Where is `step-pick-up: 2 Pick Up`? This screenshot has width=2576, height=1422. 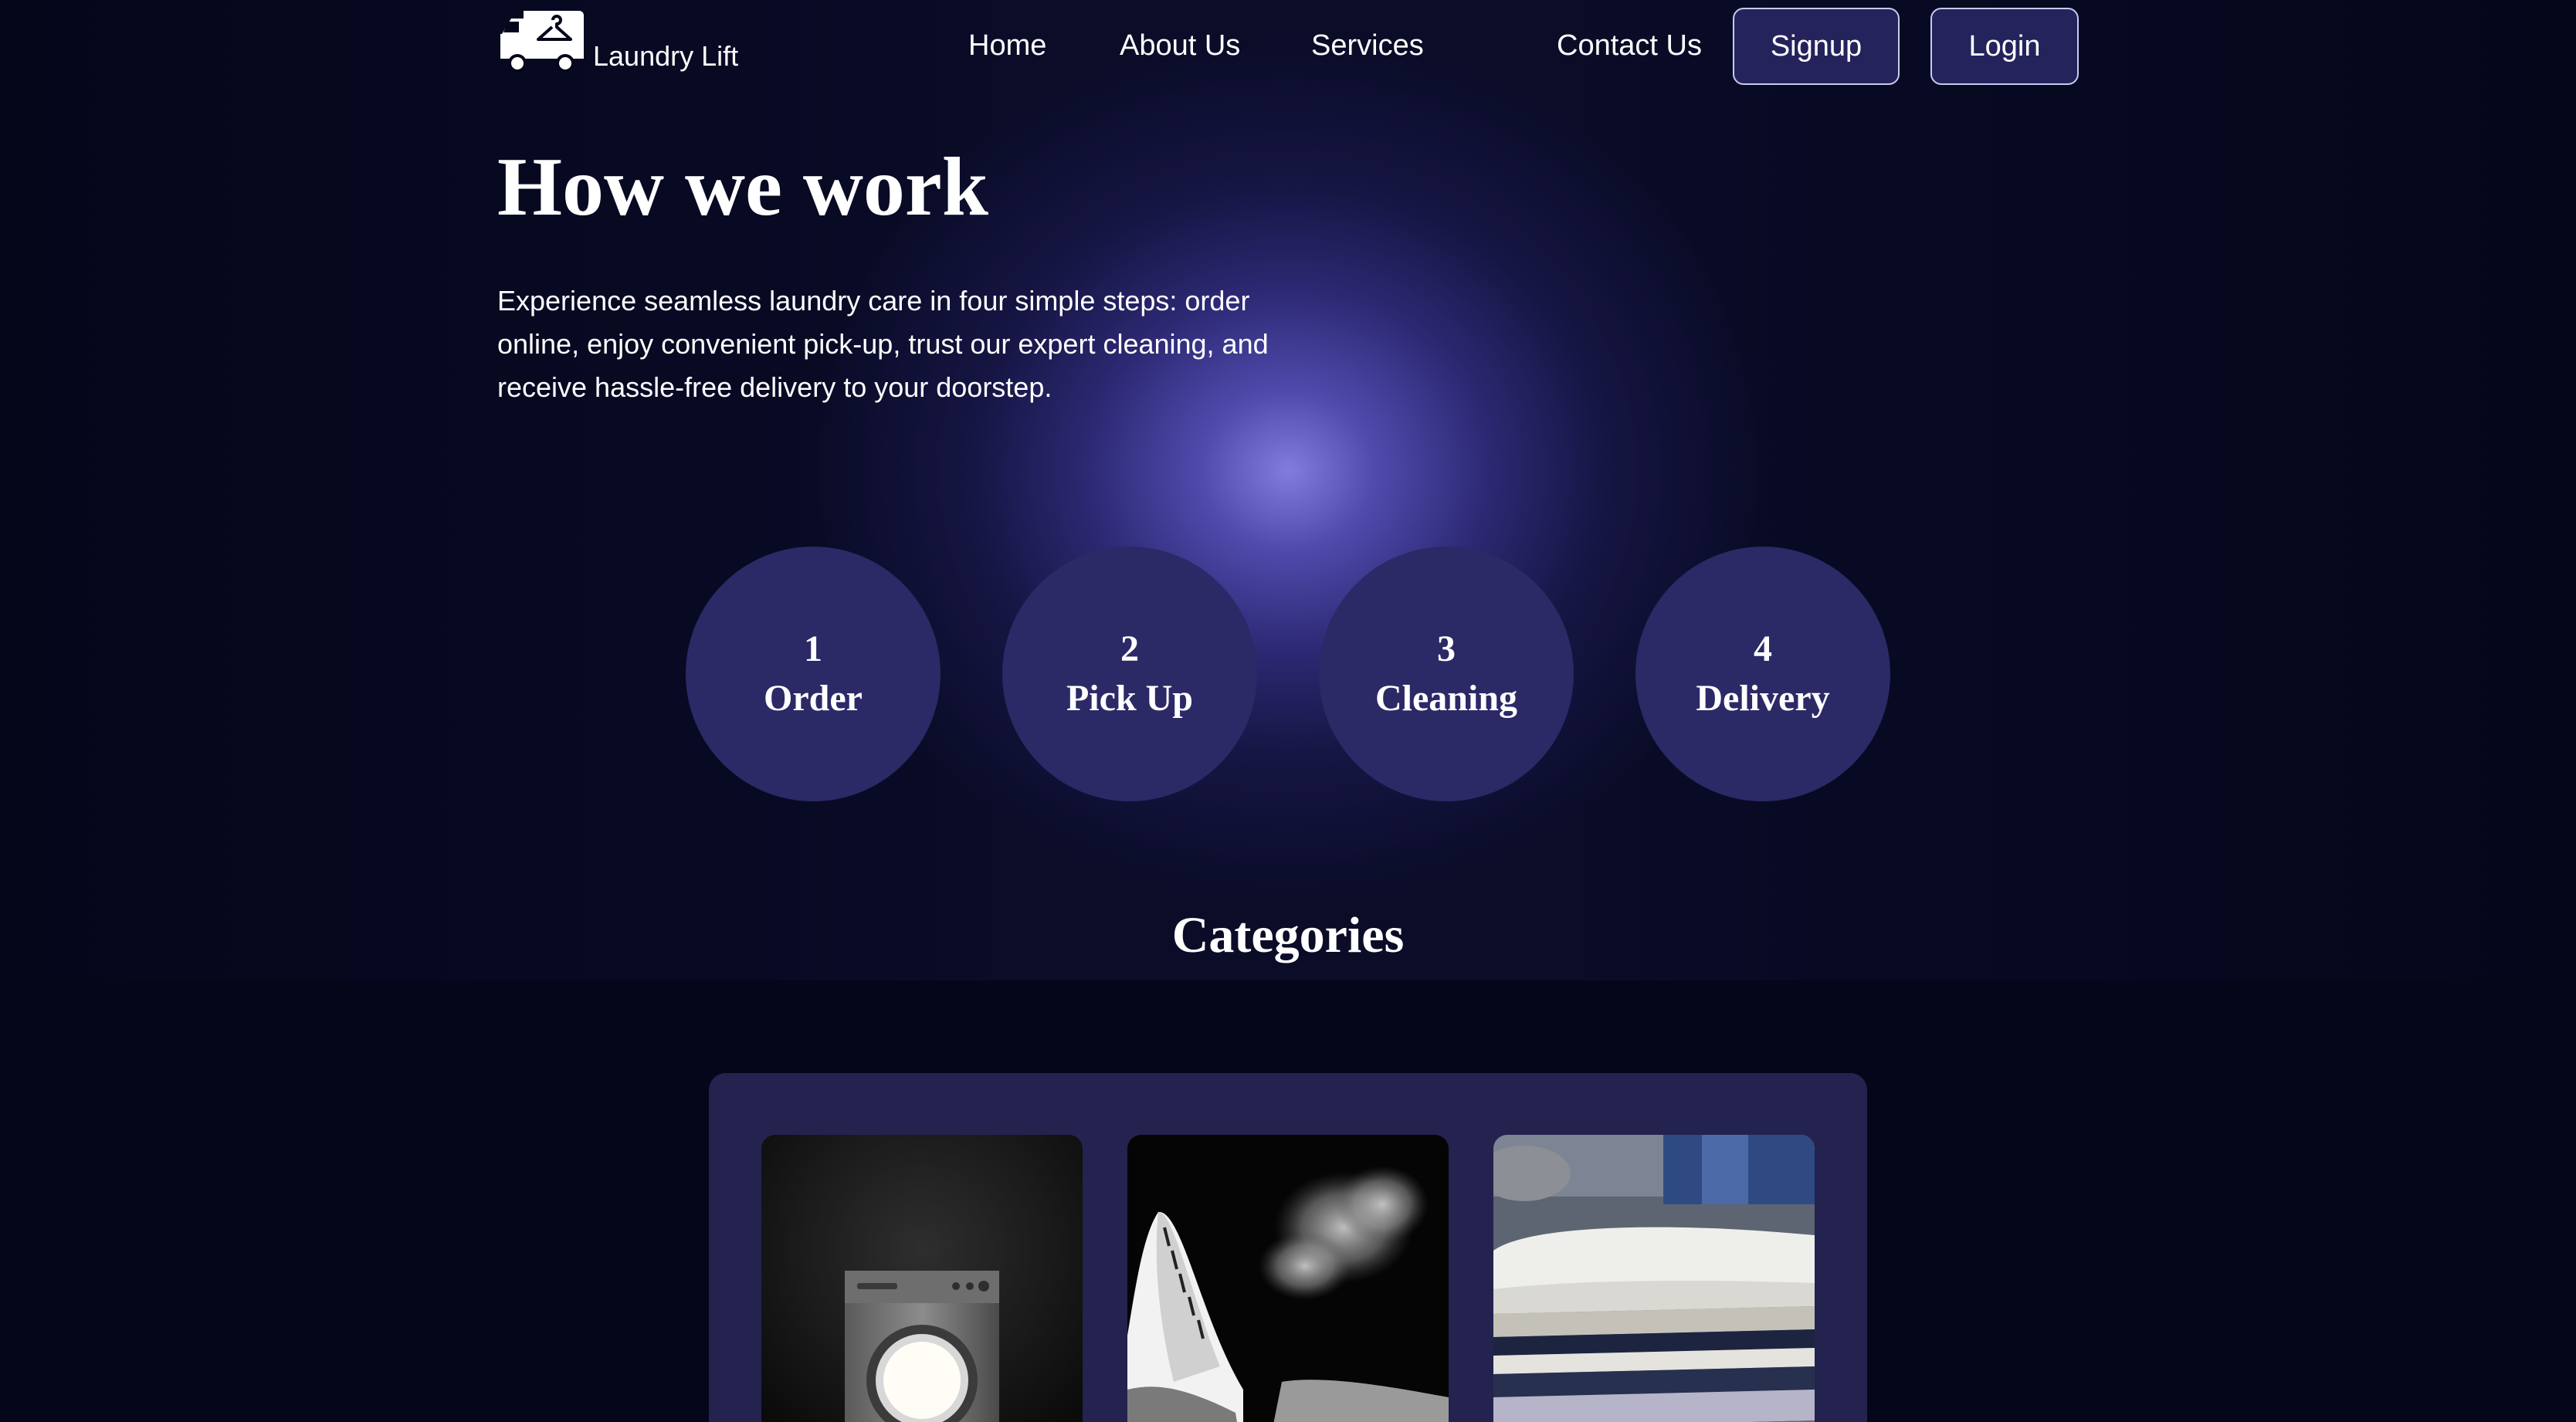
step-pick-up: 2 Pick Up is located at coordinates (1129, 674).